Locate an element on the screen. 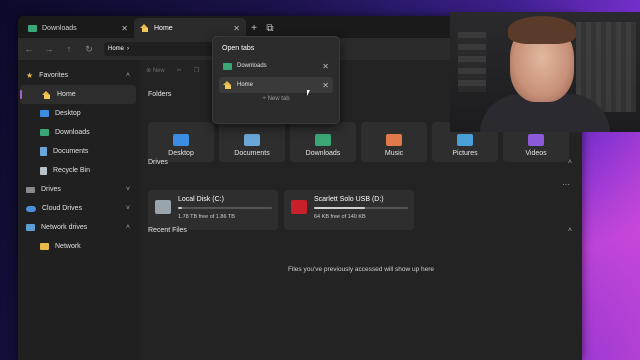 The height and width of the screenshot is (360, 640). sidebar-item-downloads: Downloads is located at coordinates (78, 132).